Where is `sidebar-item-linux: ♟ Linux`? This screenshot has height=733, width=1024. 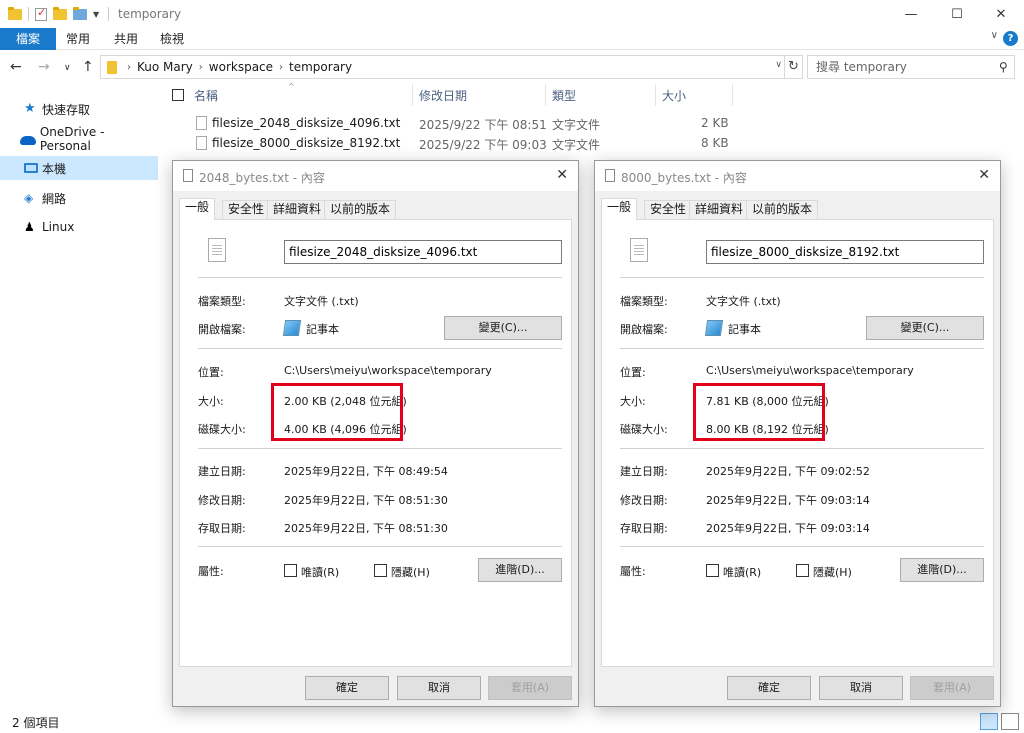
sidebar-item-linux: ♟ Linux is located at coordinates (79, 227).